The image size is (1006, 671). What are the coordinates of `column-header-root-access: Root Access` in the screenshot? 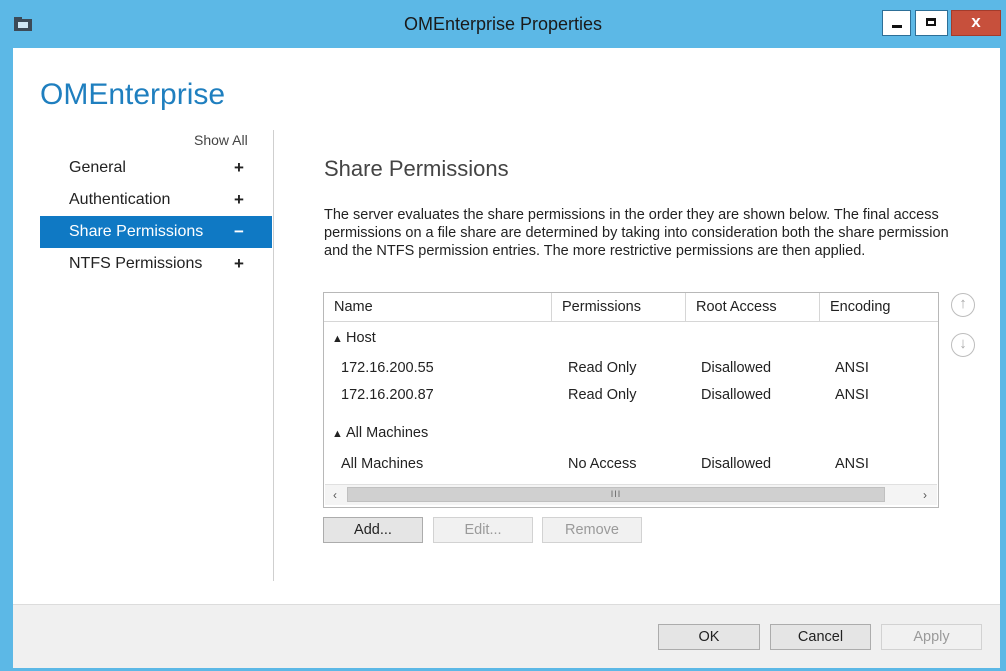 It's located at (753, 307).